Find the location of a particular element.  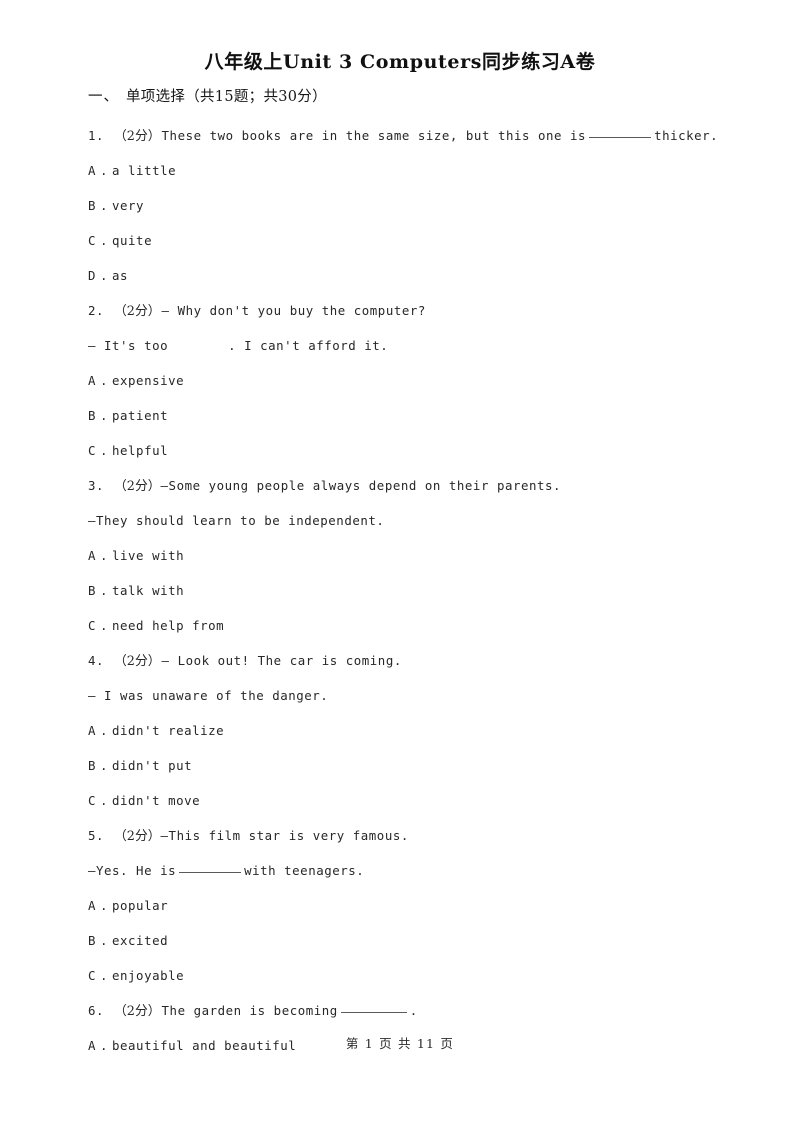

option-row: A. expensive is located at coordinates (400, 380).